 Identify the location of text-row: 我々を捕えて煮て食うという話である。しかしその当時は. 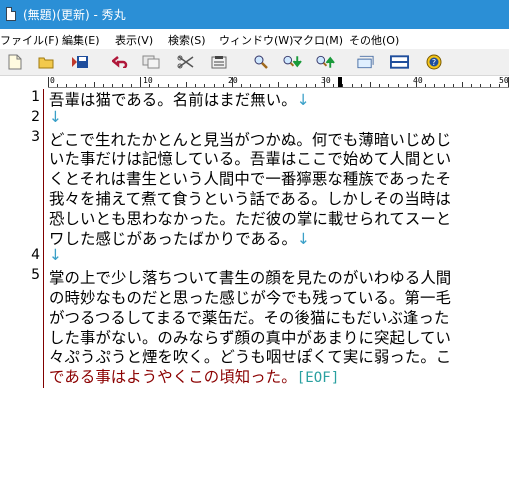
(250, 198).